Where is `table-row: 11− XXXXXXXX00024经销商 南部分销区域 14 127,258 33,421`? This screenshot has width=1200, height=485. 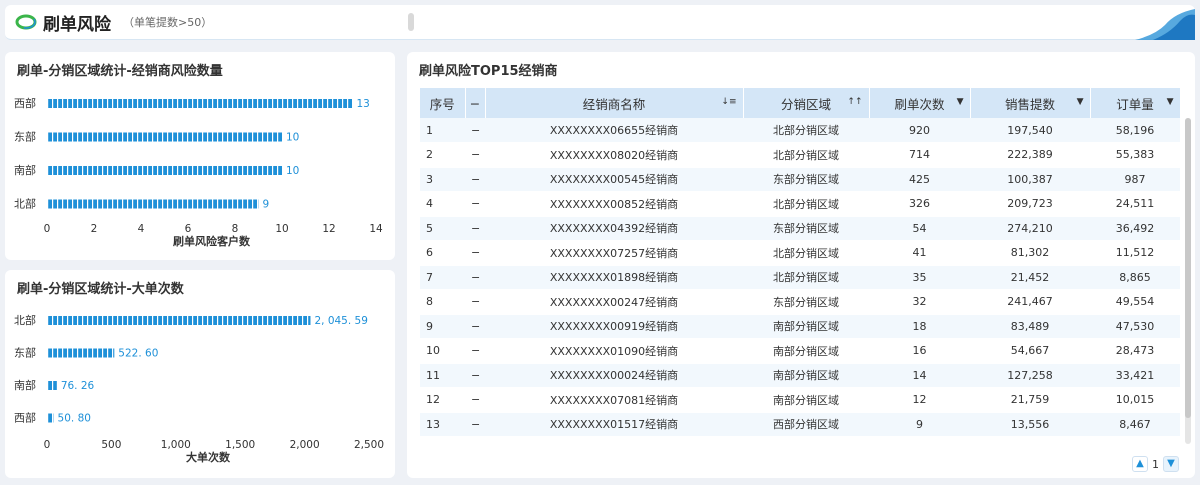
table-row: 11− XXXXXXXX00024经销商 南部分销区域 14 127,258 33,421 is located at coordinates (800, 375).